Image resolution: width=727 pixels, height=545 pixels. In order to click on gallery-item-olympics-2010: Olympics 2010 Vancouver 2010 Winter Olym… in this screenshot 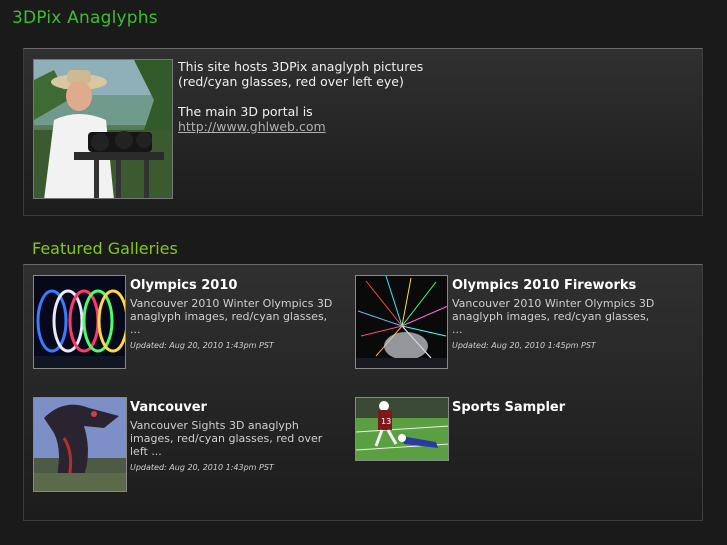, I will do `click(193, 330)`.